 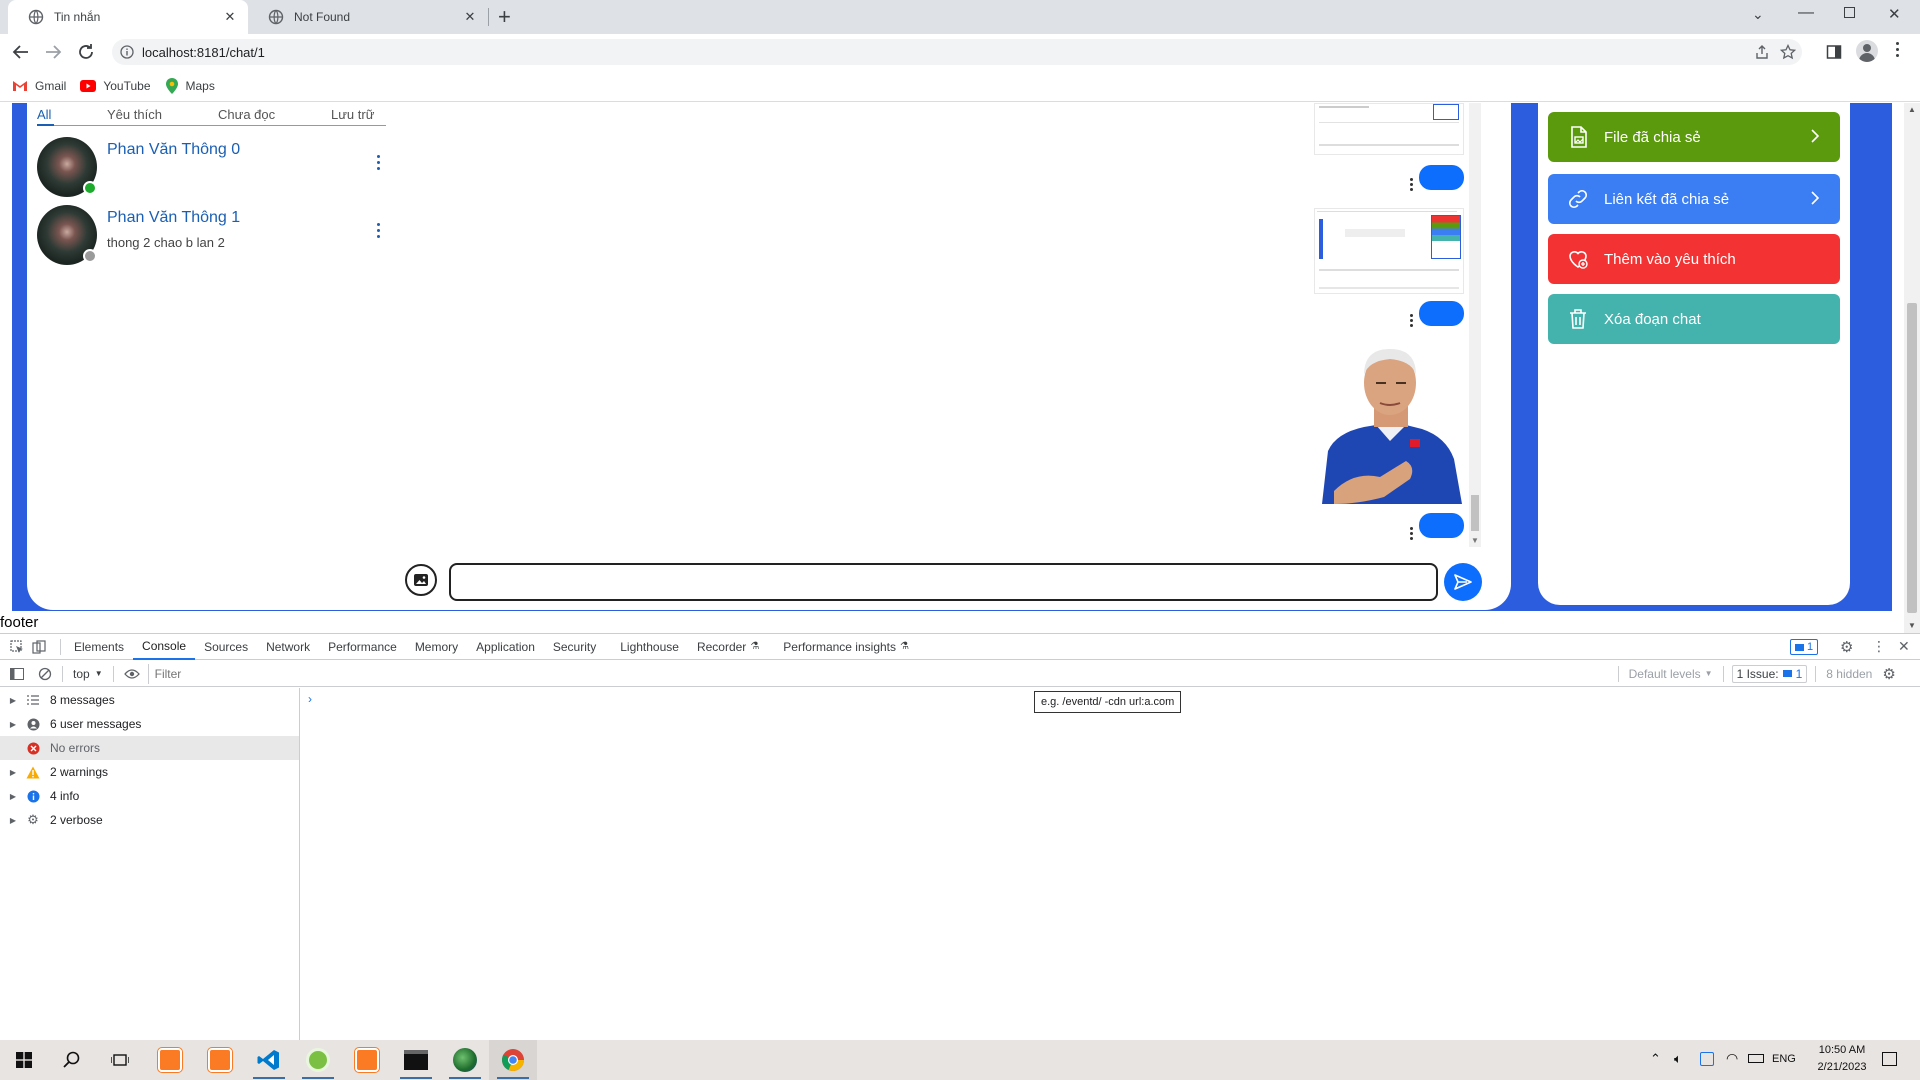 I want to click on send-button, so click(x=1463, y=582).